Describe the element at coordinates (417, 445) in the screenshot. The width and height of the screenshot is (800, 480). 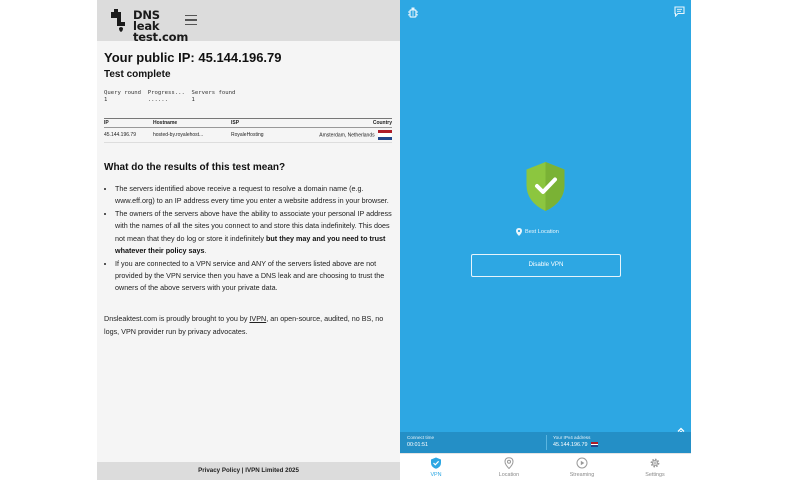
I see `connect-time-value: 00:01:51` at that location.